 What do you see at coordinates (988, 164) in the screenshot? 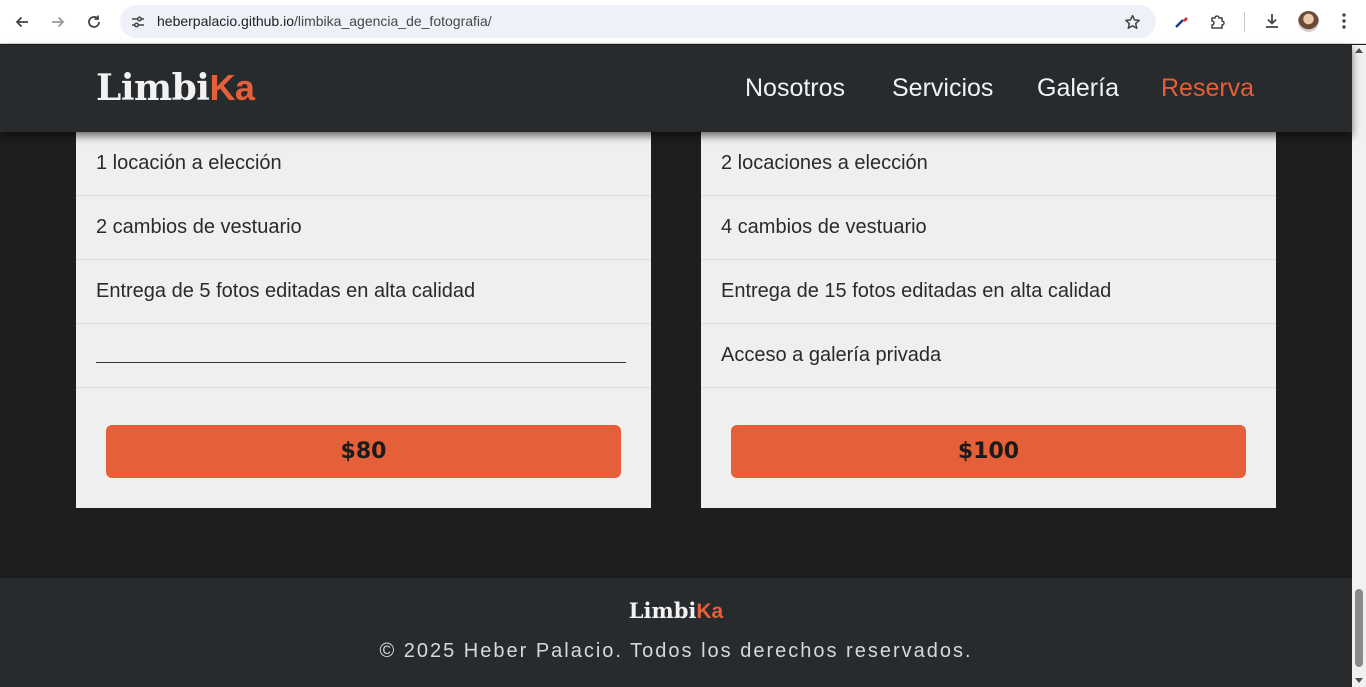
I see `feature-item: 2 locaciones a elección` at bounding box center [988, 164].